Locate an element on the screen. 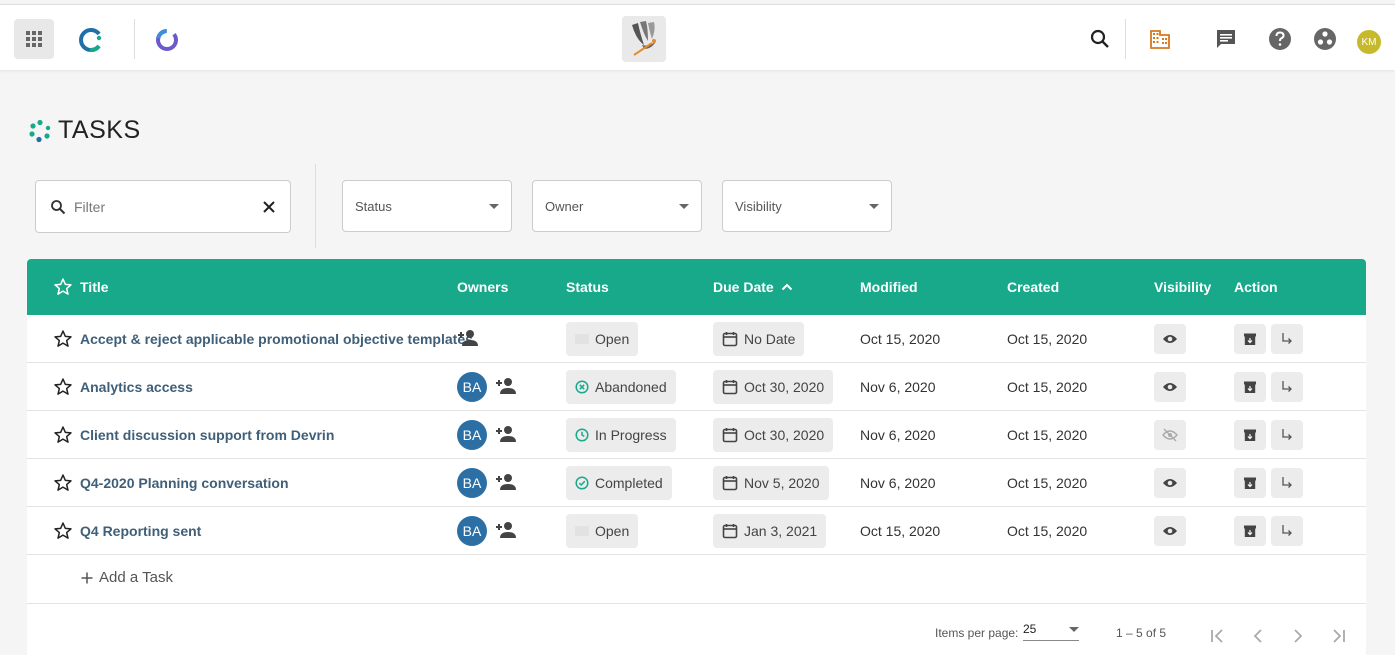 The height and width of the screenshot is (655, 1395). secondary-app-logo is located at coordinates (167, 42).